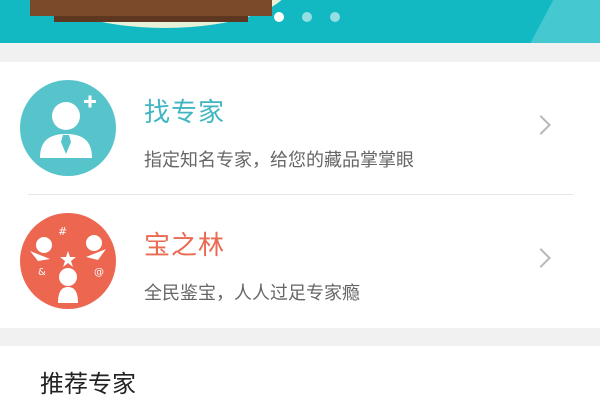  I want to click on banner-carousel, so click(300, 21).